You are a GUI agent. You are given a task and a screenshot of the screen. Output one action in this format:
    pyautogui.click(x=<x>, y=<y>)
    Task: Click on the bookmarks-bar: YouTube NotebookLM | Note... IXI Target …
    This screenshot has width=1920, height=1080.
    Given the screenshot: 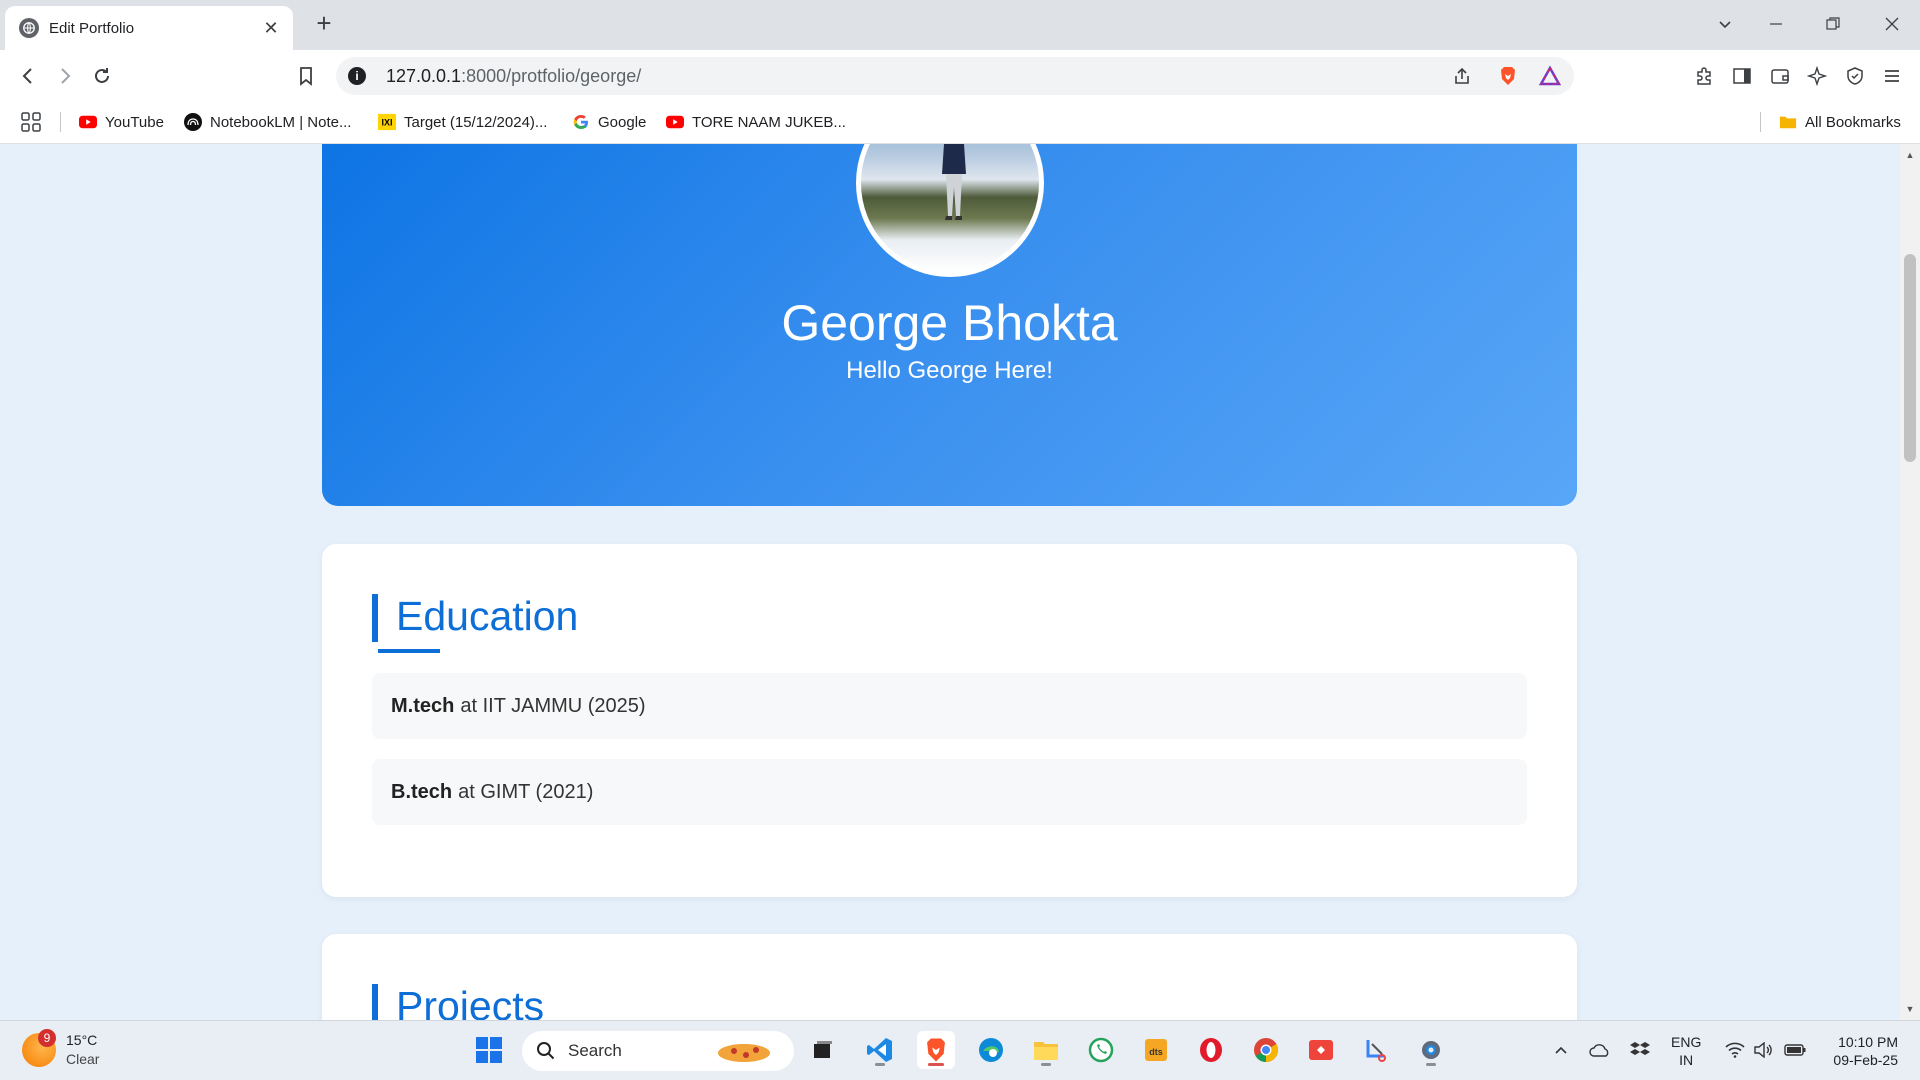 What is the action you would take?
    pyautogui.click(x=960, y=122)
    